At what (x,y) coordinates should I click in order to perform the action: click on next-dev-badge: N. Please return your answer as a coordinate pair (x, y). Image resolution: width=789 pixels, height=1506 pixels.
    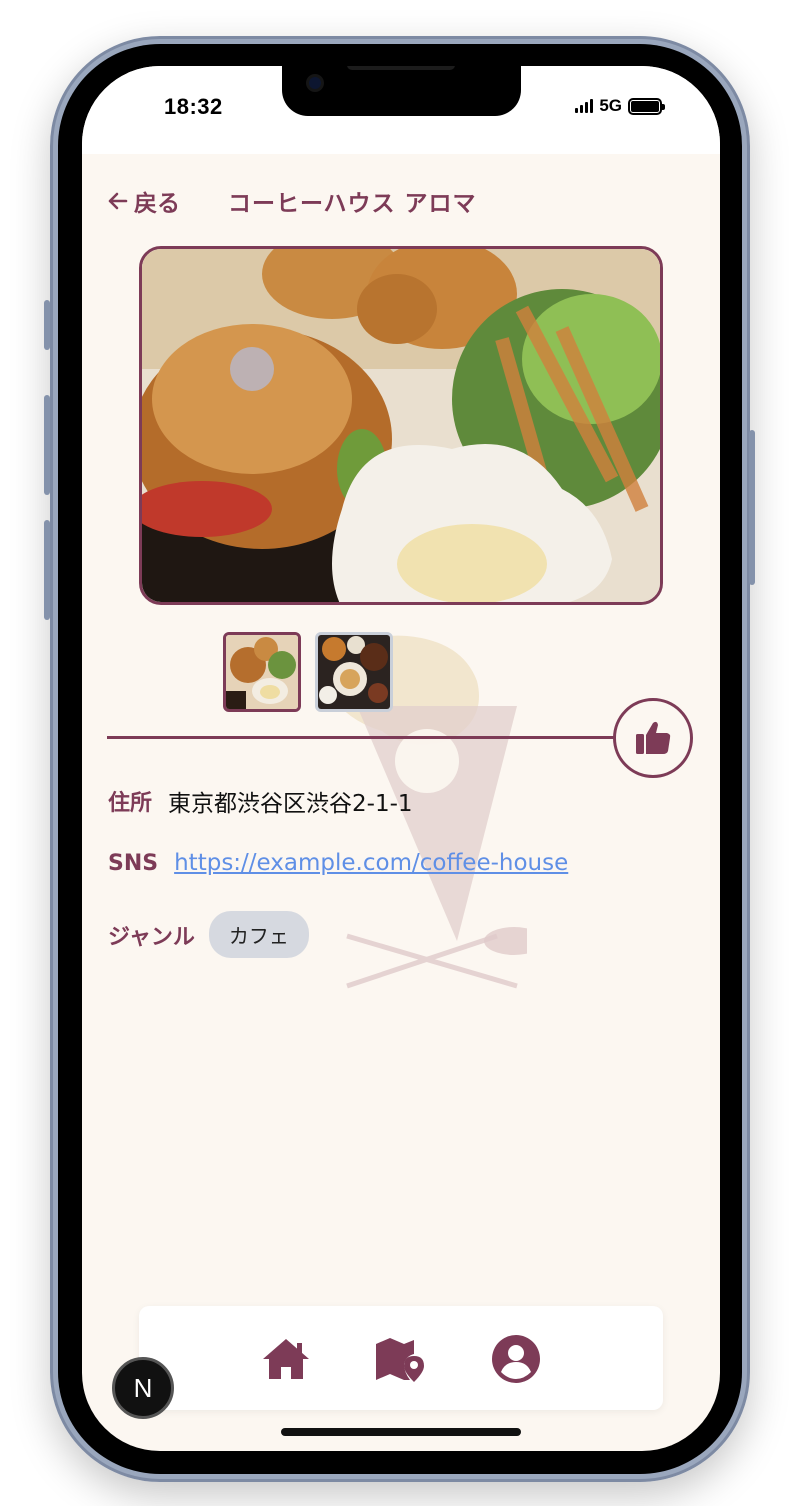
    Looking at the image, I should click on (143, 1388).